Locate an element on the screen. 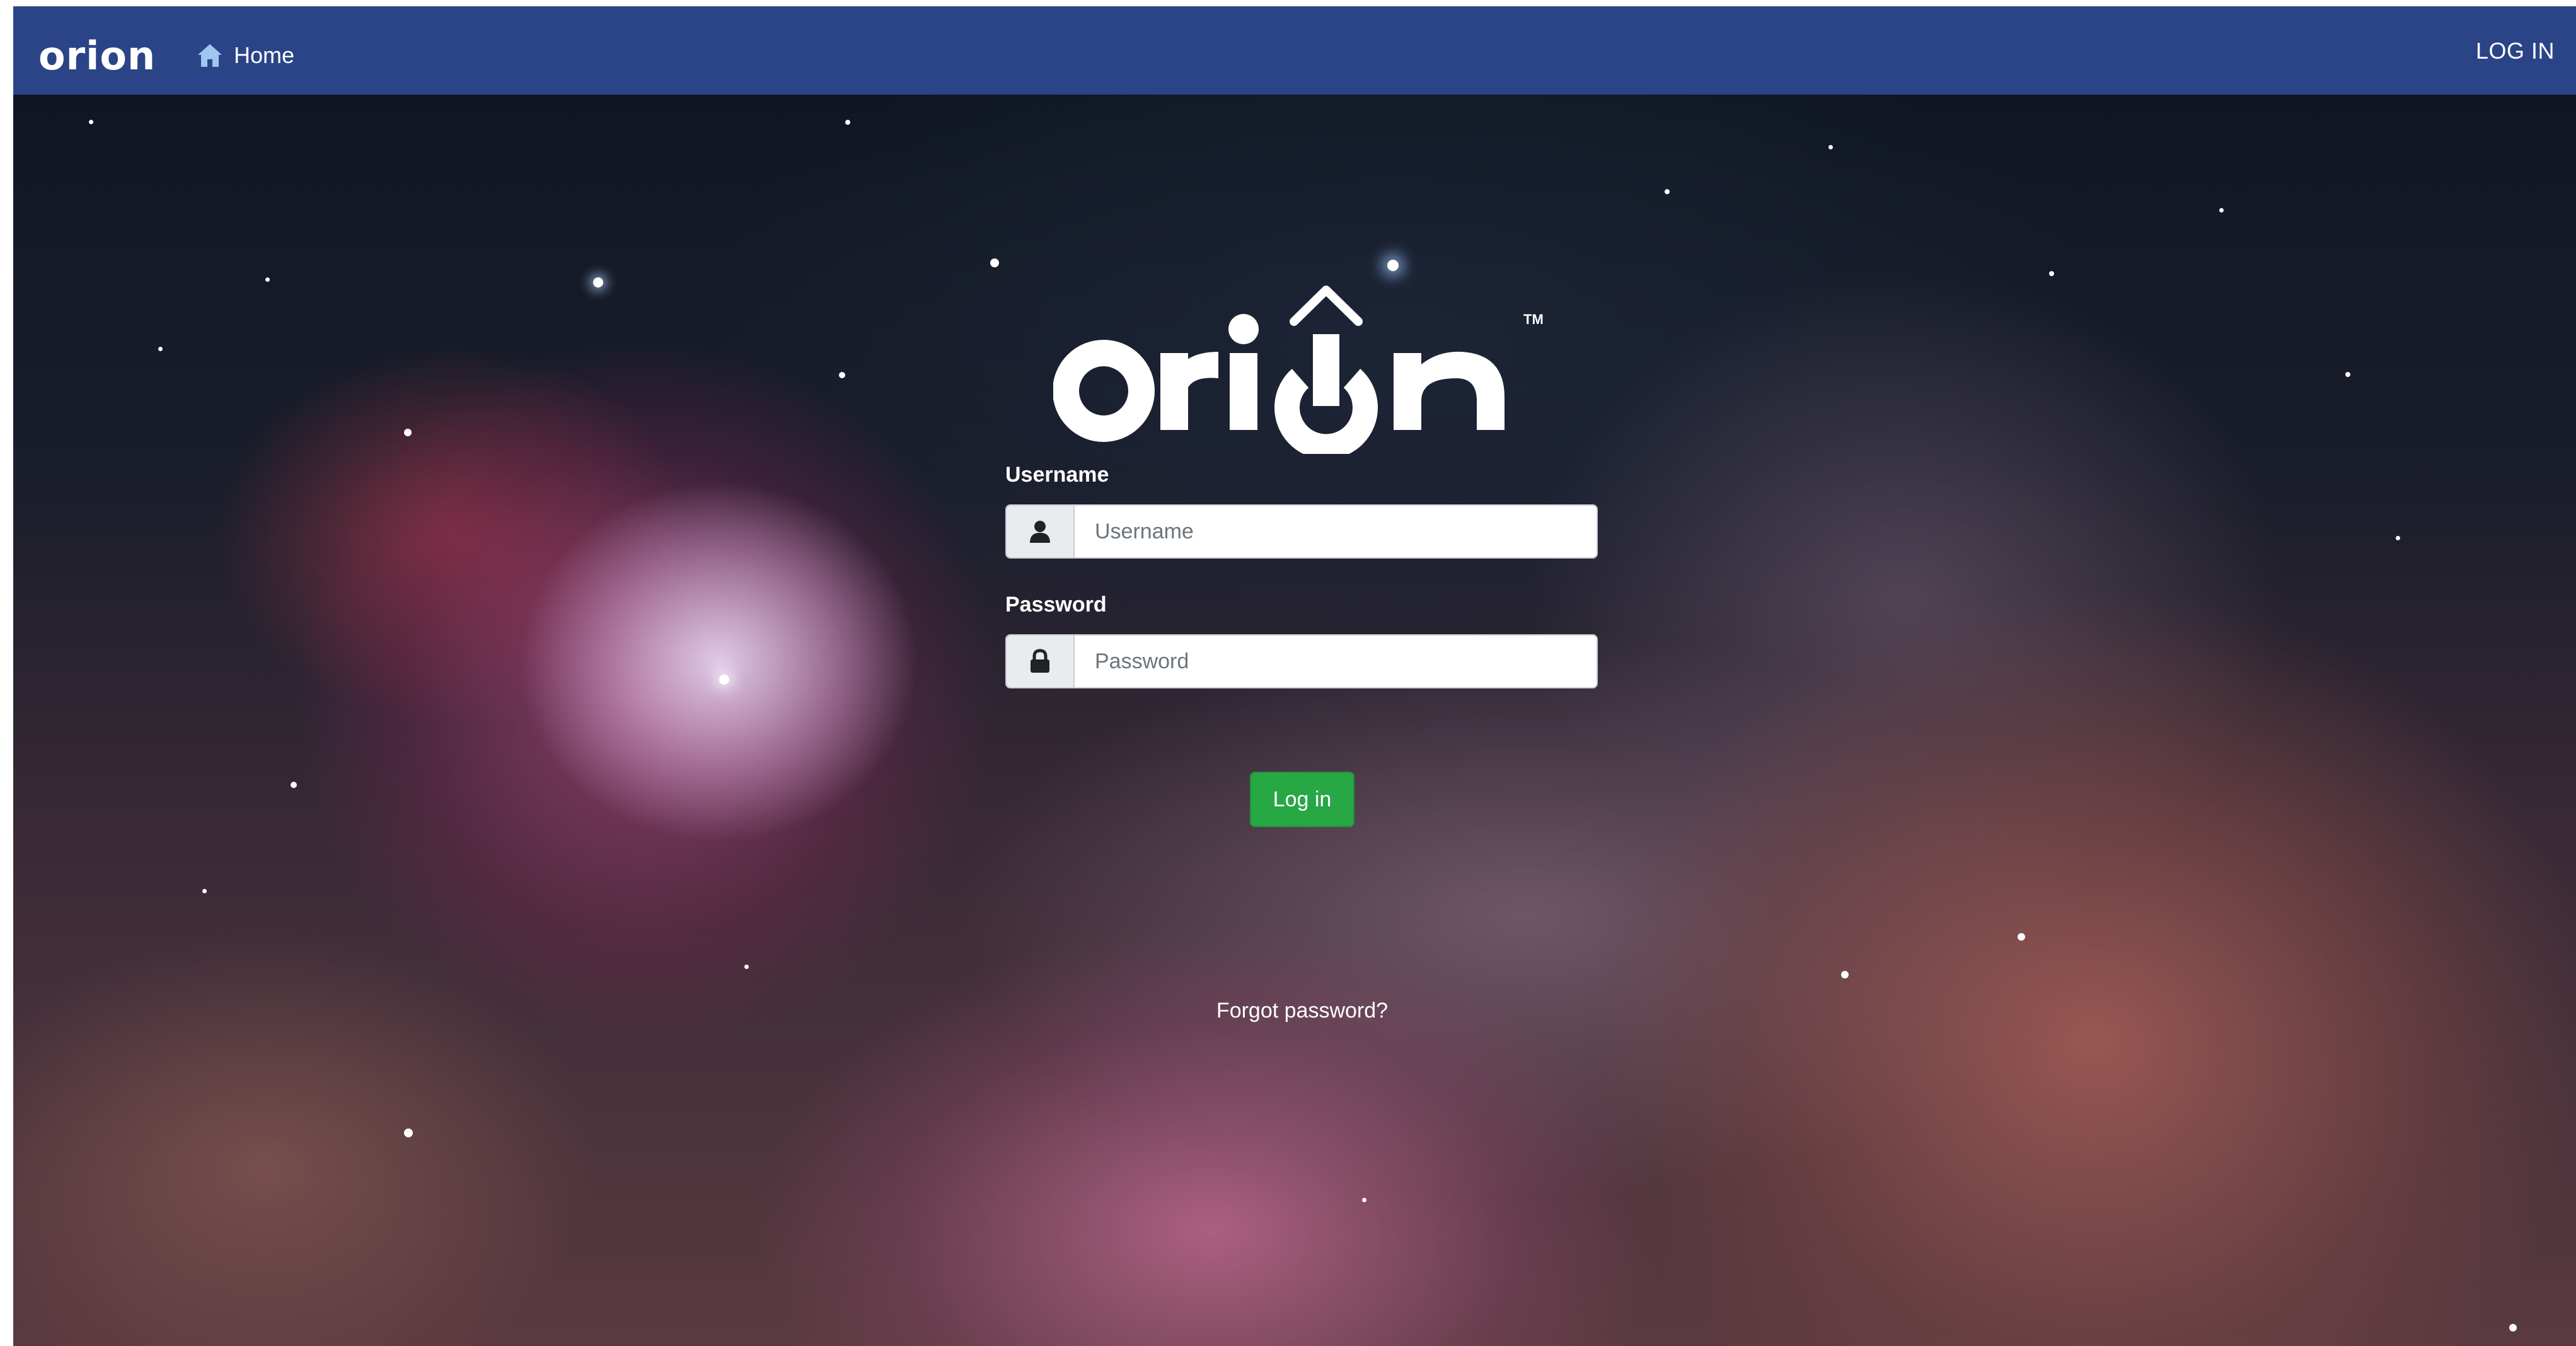  username-input-group is located at coordinates (1301, 531).